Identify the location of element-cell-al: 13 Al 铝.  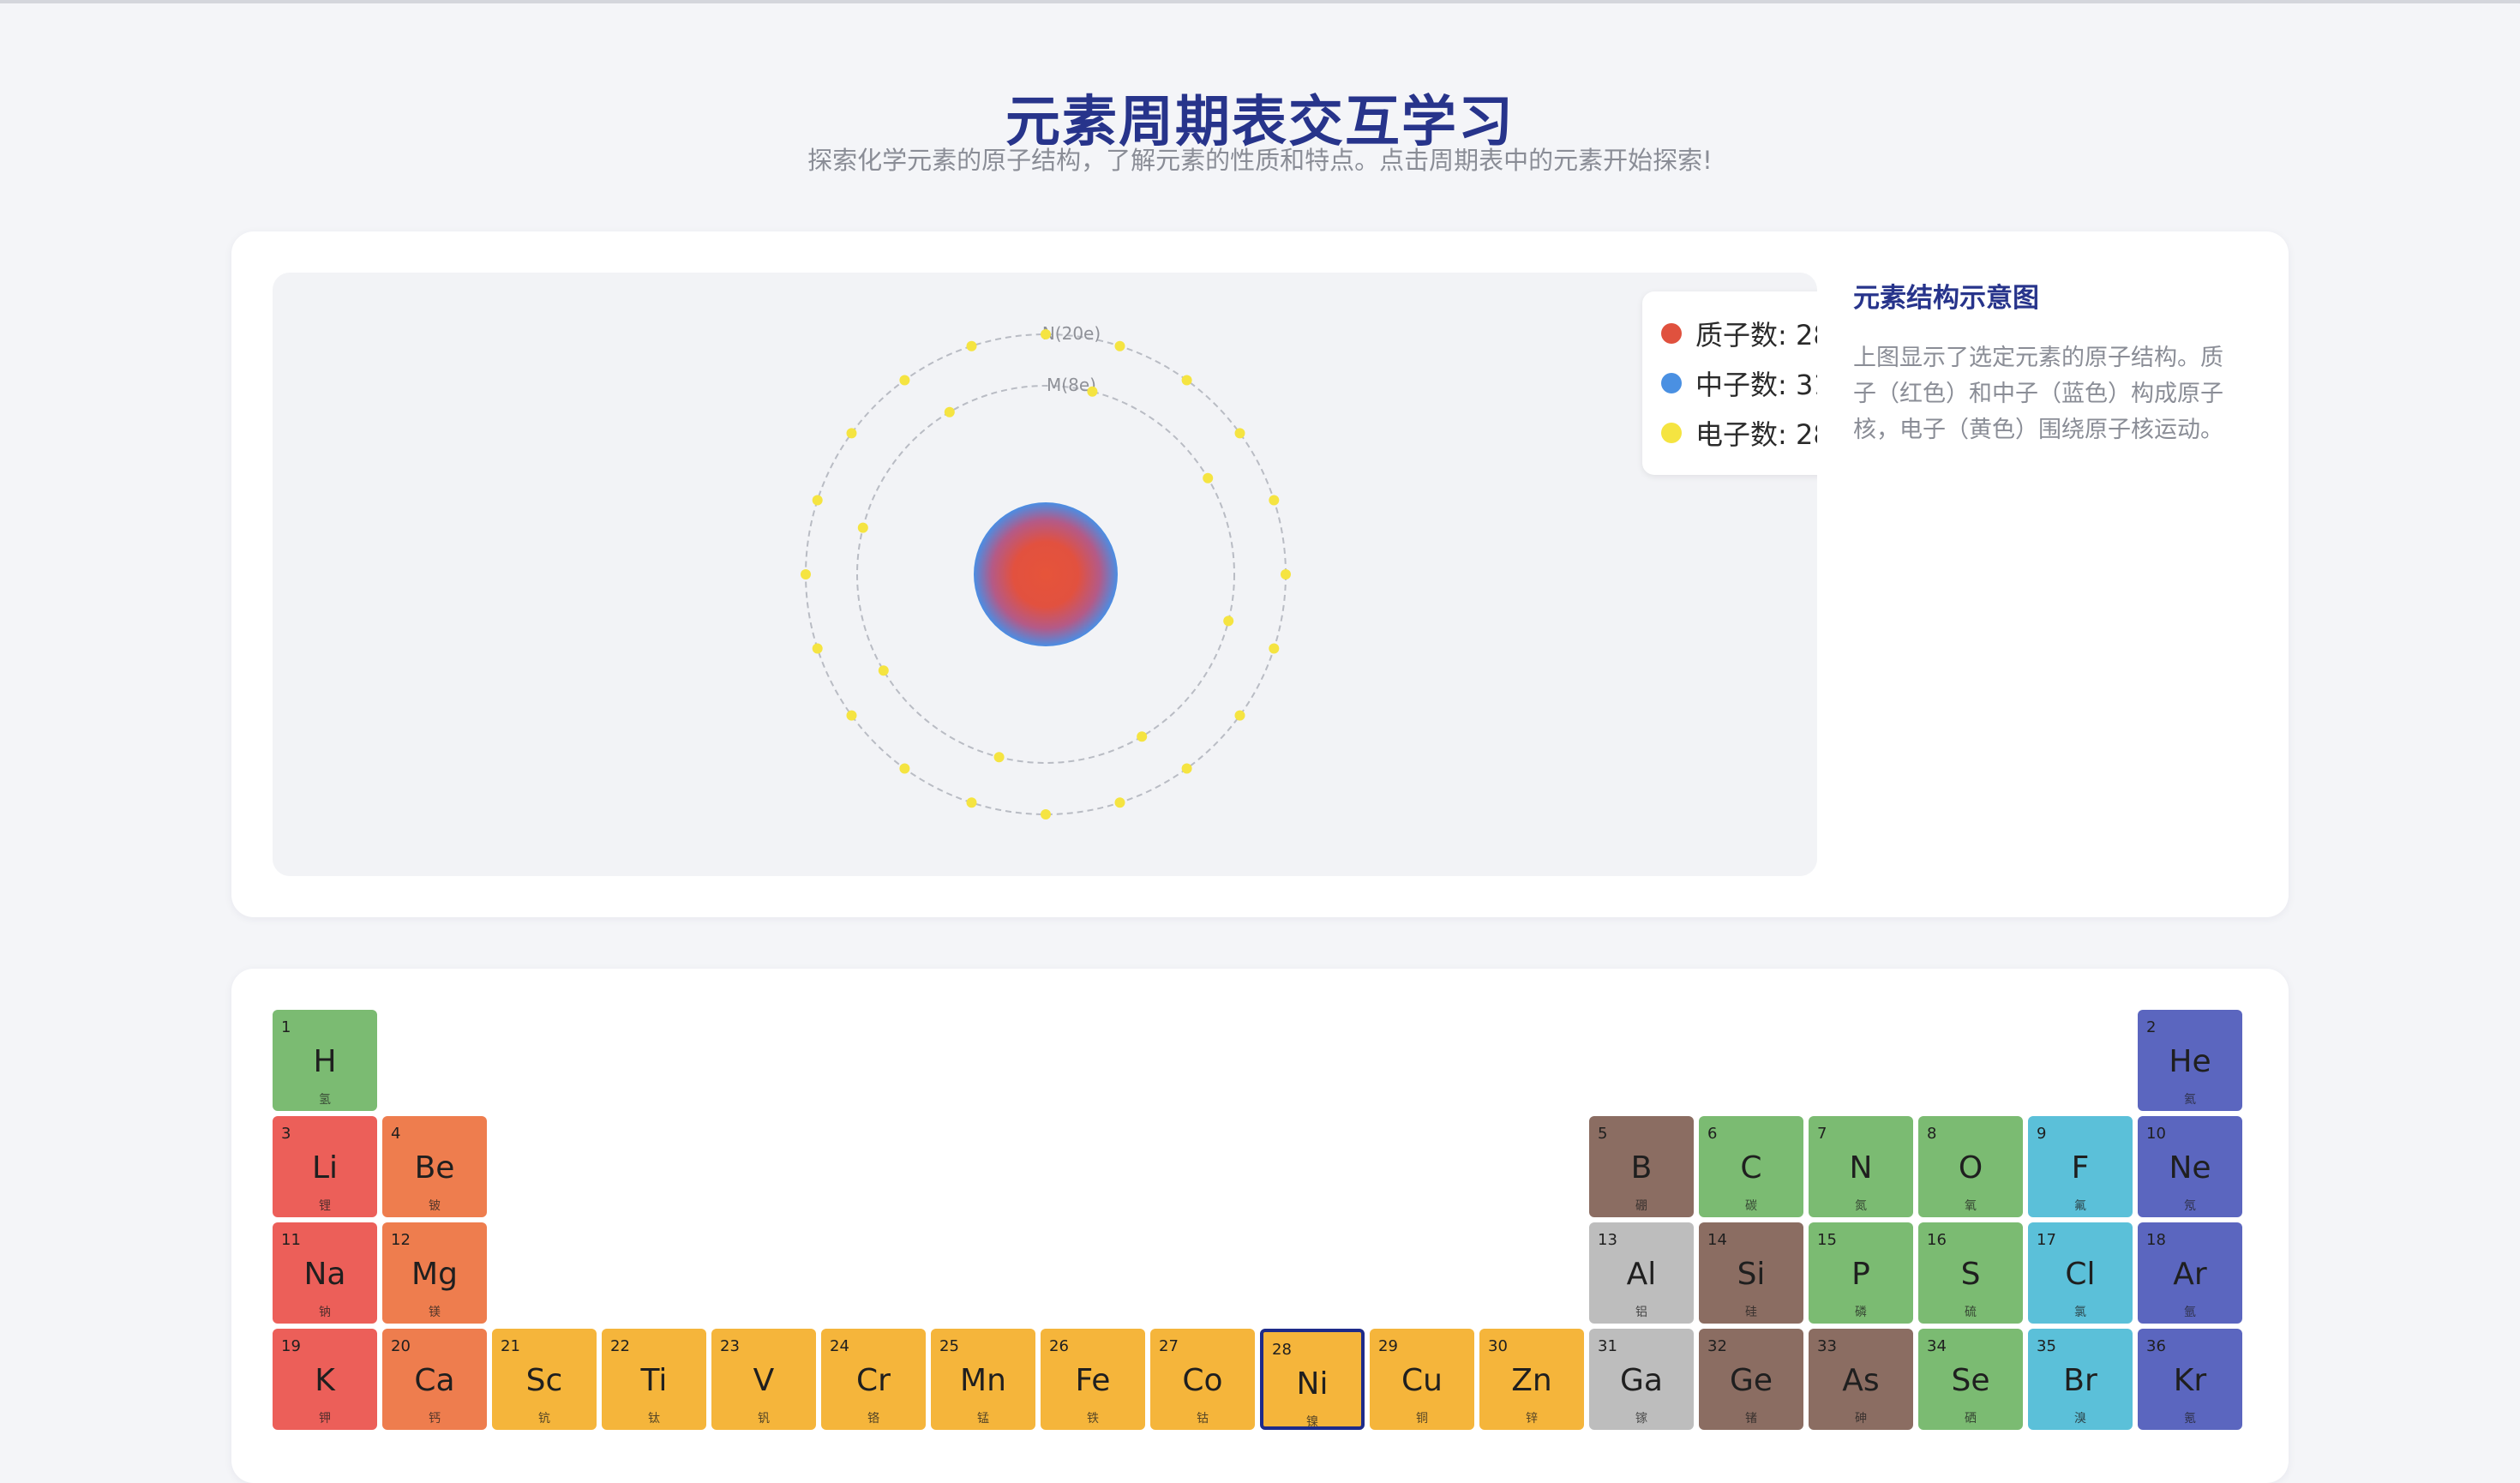
(1641, 1273).